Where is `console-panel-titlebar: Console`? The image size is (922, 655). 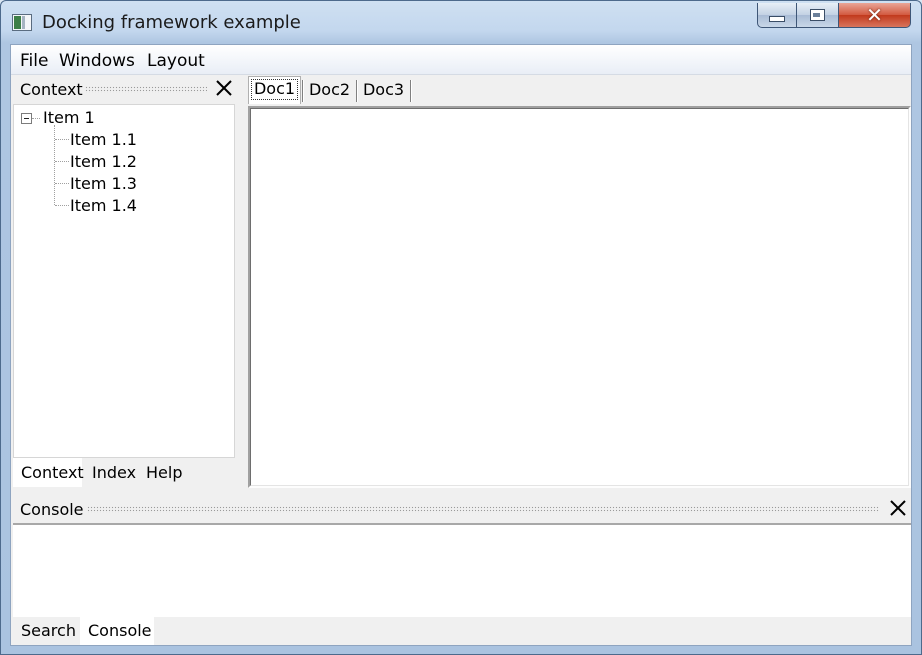 console-panel-titlebar: Console is located at coordinates (461, 509).